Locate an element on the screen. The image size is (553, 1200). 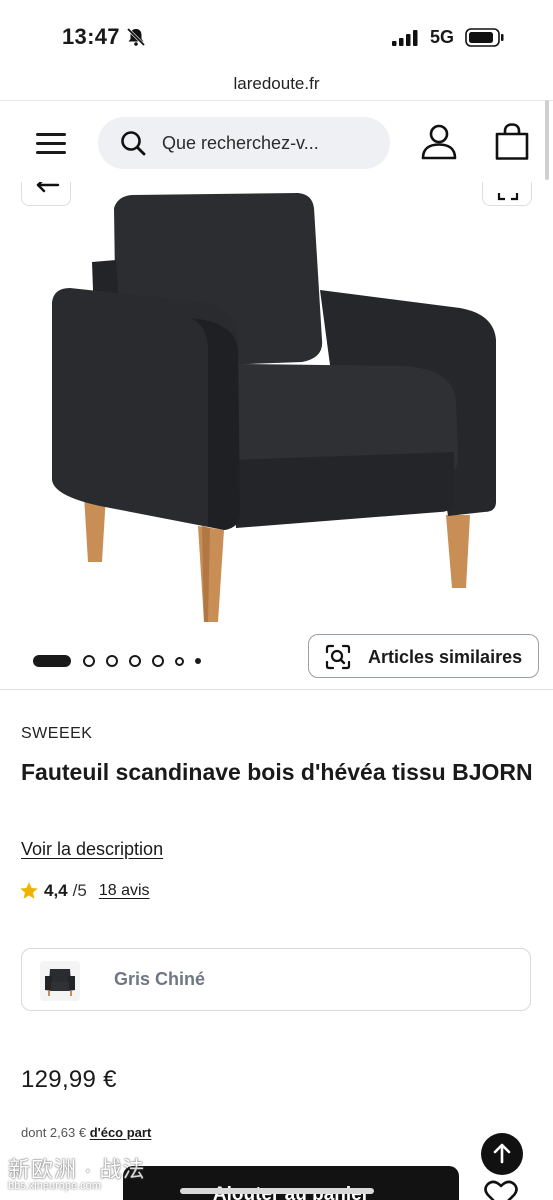
description-link: Voir la description is located at coordinates (92, 849).